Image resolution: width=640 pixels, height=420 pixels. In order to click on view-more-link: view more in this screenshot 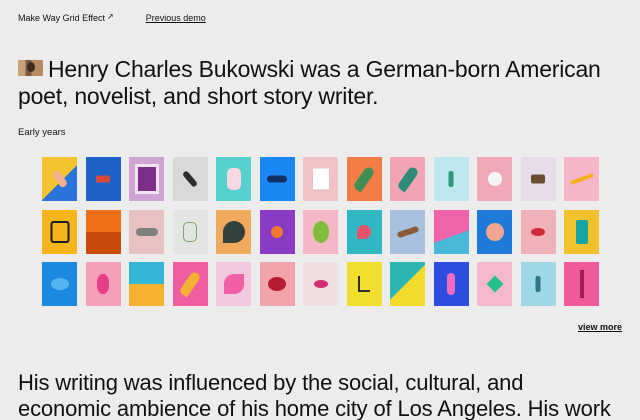, I will do `click(600, 327)`.